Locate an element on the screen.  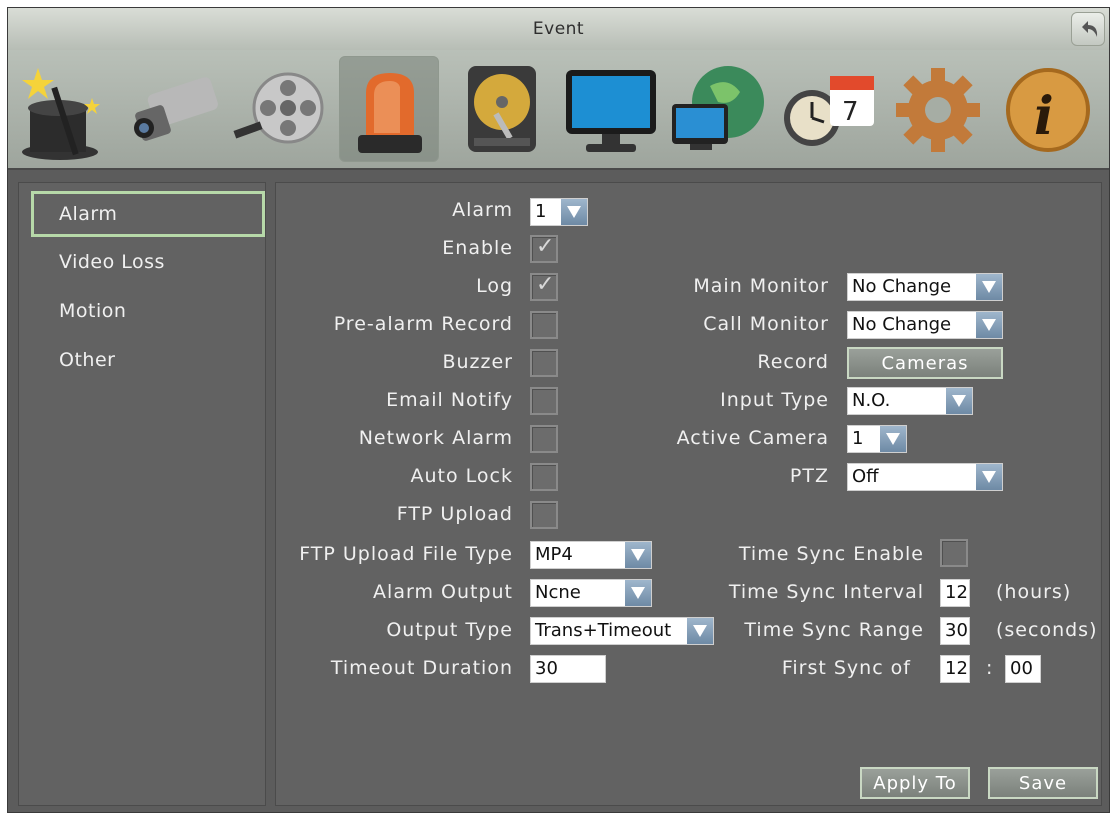
main-monitor-select: No Change is located at coordinates (925, 287).